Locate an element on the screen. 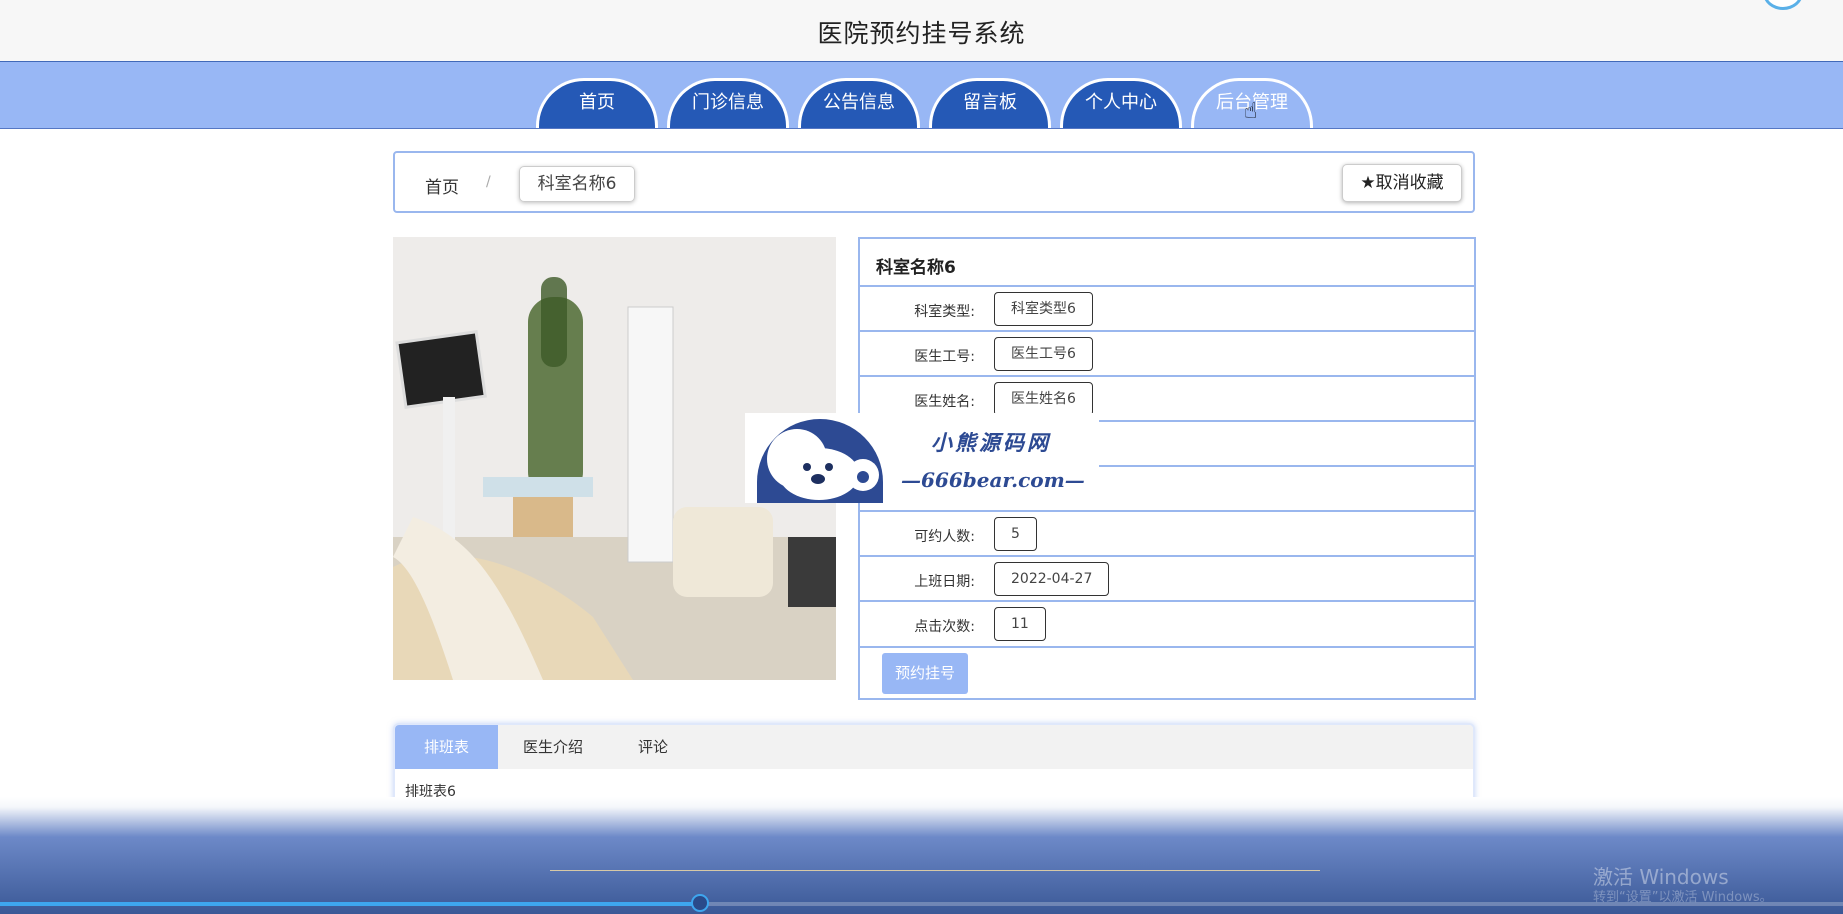 The width and height of the screenshot is (1843, 914). department-title: 科室名称6 is located at coordinates (916, 268).